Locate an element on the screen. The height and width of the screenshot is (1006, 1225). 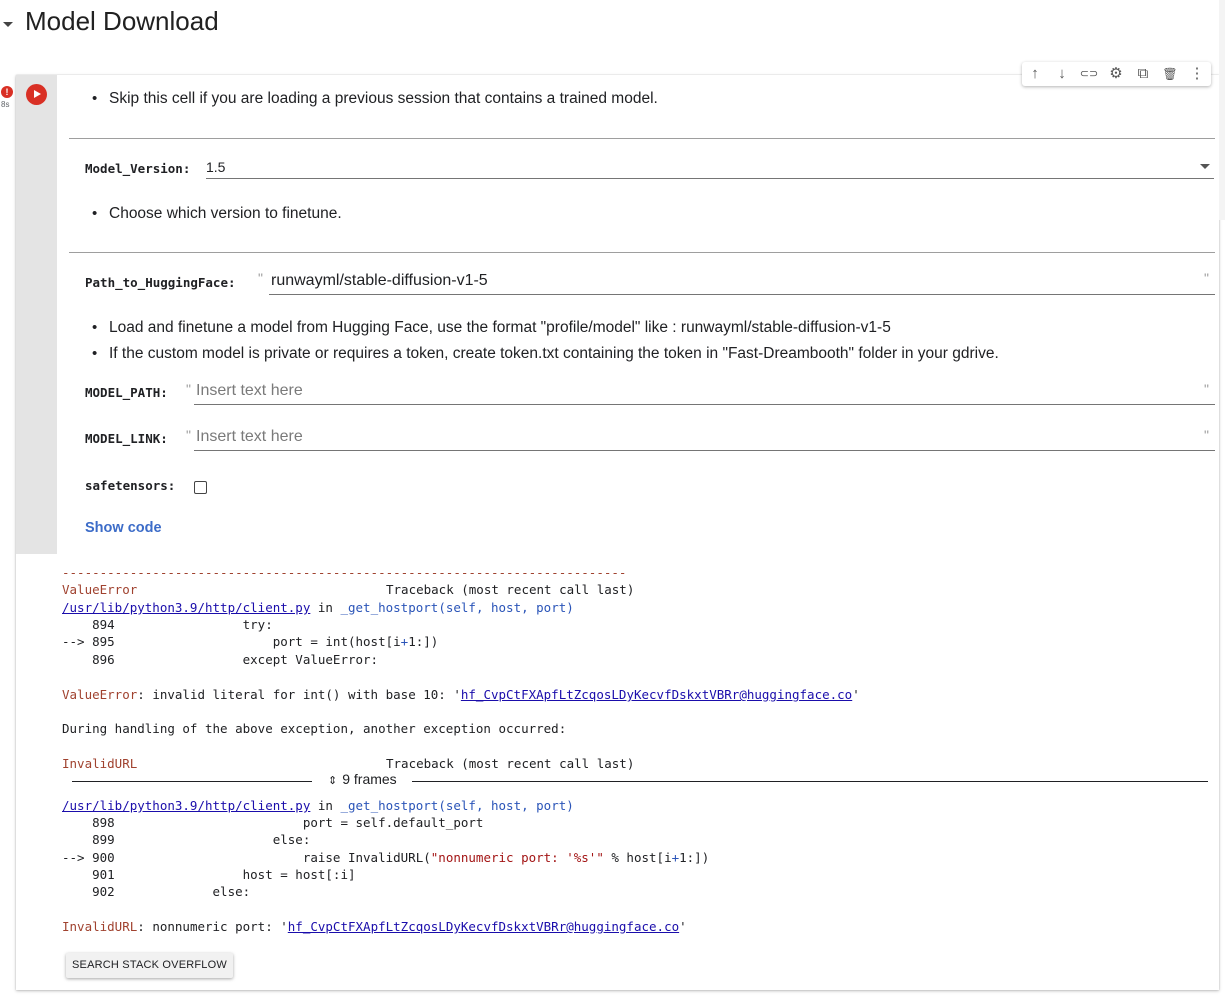
search-stack-overflow-button: SEARCH STACK OVERFLOW is located at coordinates (149, 965).